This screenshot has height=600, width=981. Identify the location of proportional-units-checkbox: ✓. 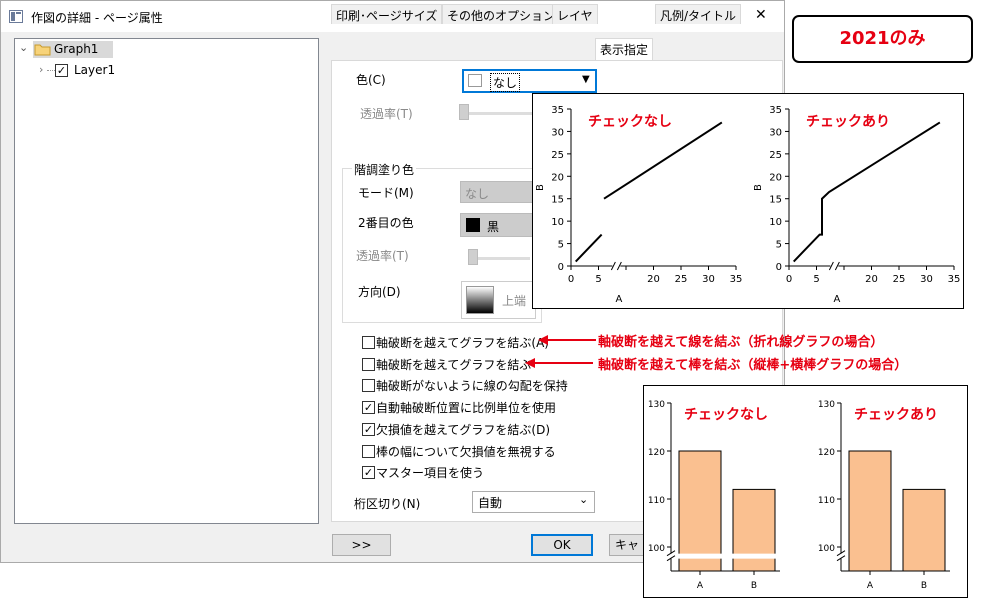
(368, 407).